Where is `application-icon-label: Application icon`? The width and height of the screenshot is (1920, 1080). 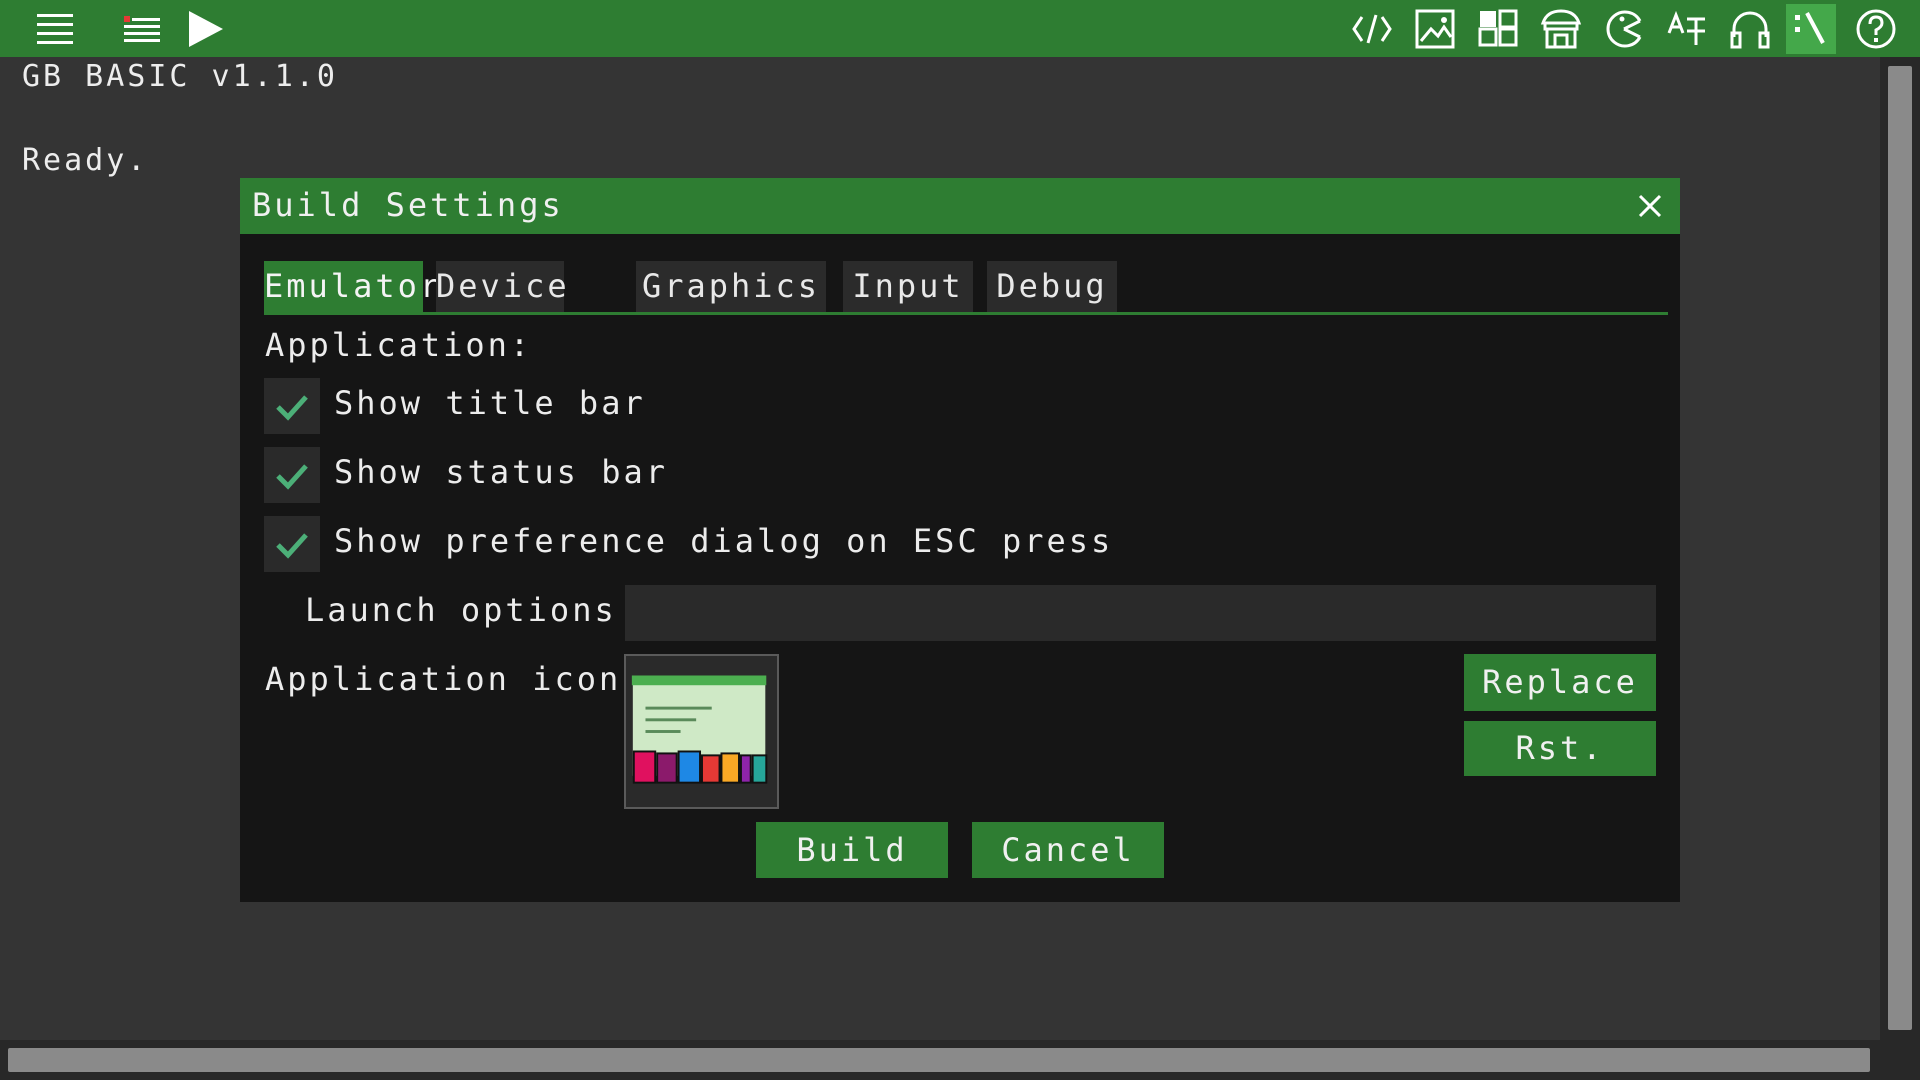
application-icon-label: Application icon is located at coordinates (443, 679).